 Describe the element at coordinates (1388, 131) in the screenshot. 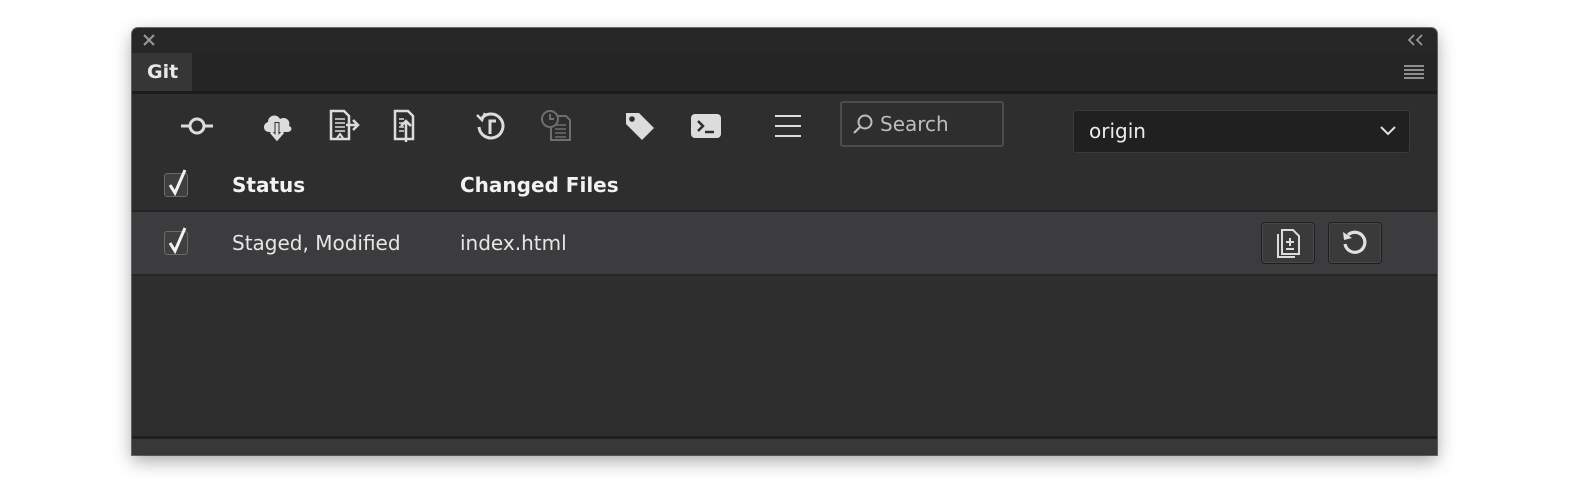

I see `chevron-down-icon` at that location.